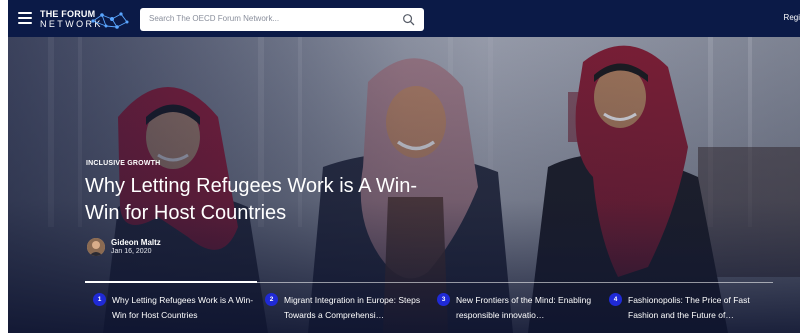 The width and height of the screenshot is (800, 333). What do you see at coordinates (110, 20) in the screenshot?
I see `network-logo-icon` at bounding box center [110, 20].